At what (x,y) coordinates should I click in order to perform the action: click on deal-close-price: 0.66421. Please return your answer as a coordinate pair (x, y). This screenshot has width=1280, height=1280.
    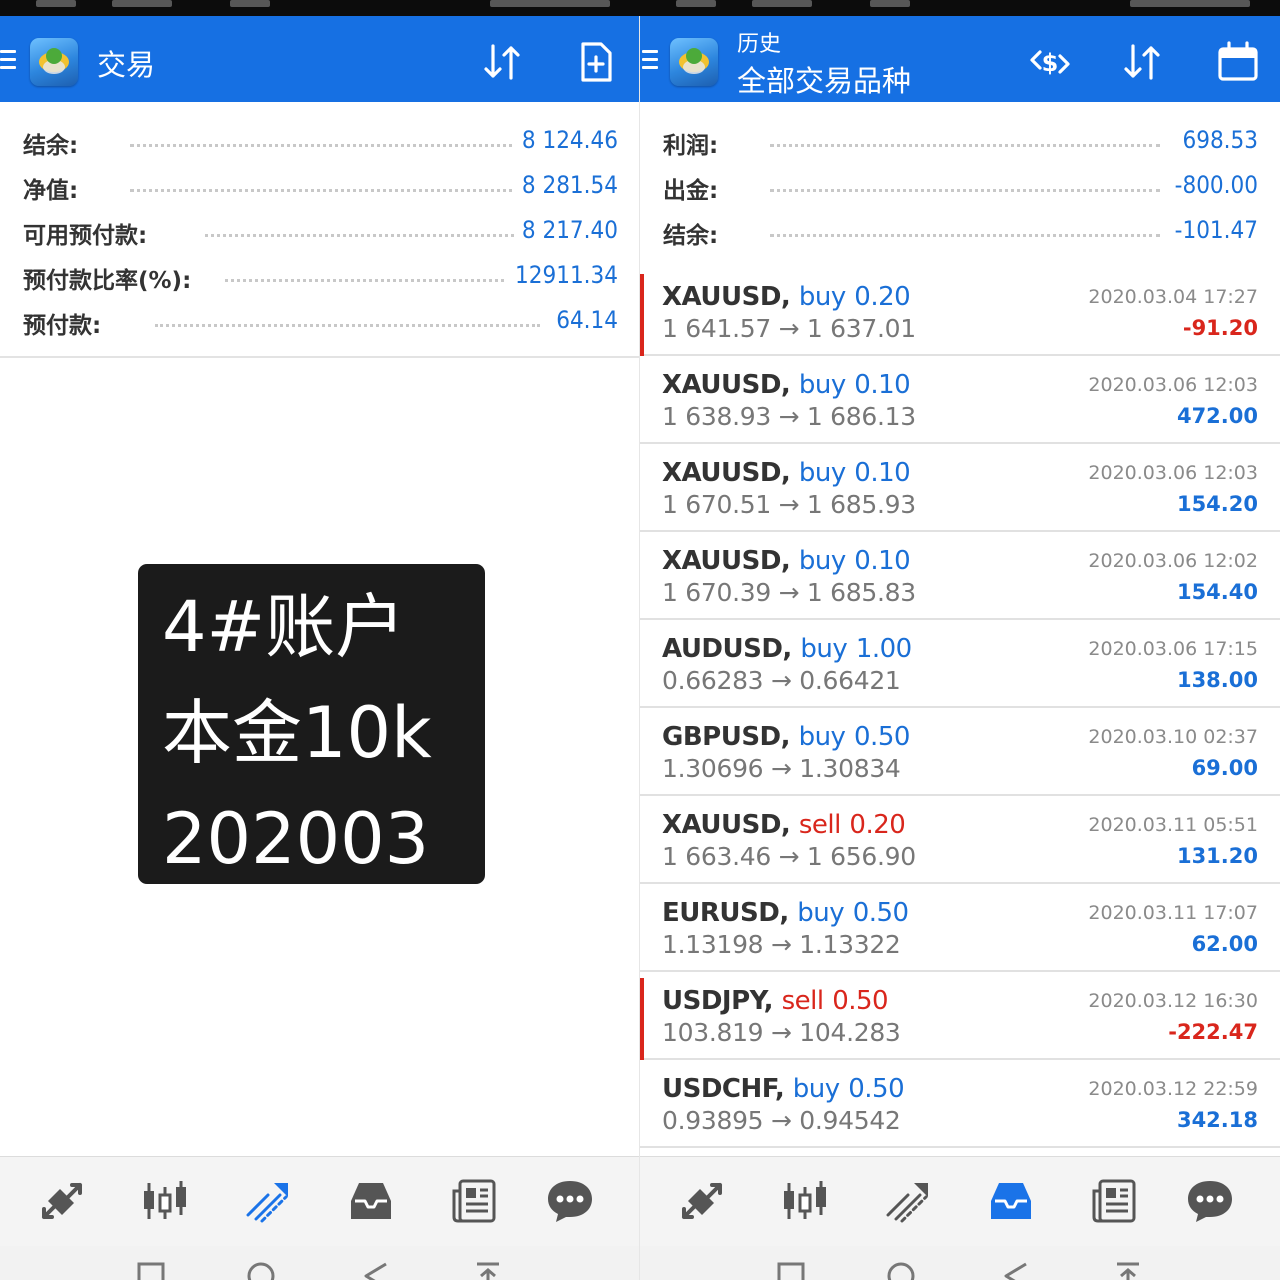
    Looking at the image, I should click on (850, 680).